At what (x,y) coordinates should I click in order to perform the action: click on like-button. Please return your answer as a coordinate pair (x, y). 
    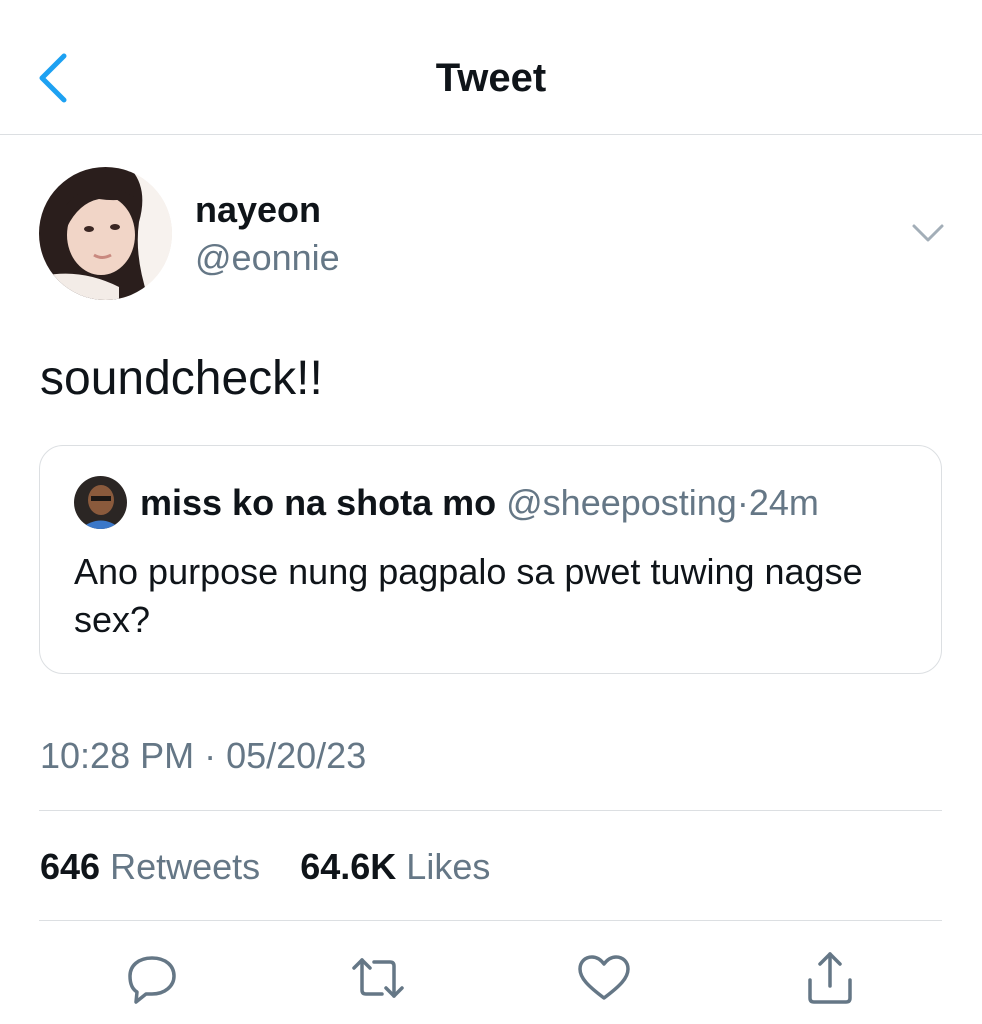
    Looking at the image, I should click on (604, 978).